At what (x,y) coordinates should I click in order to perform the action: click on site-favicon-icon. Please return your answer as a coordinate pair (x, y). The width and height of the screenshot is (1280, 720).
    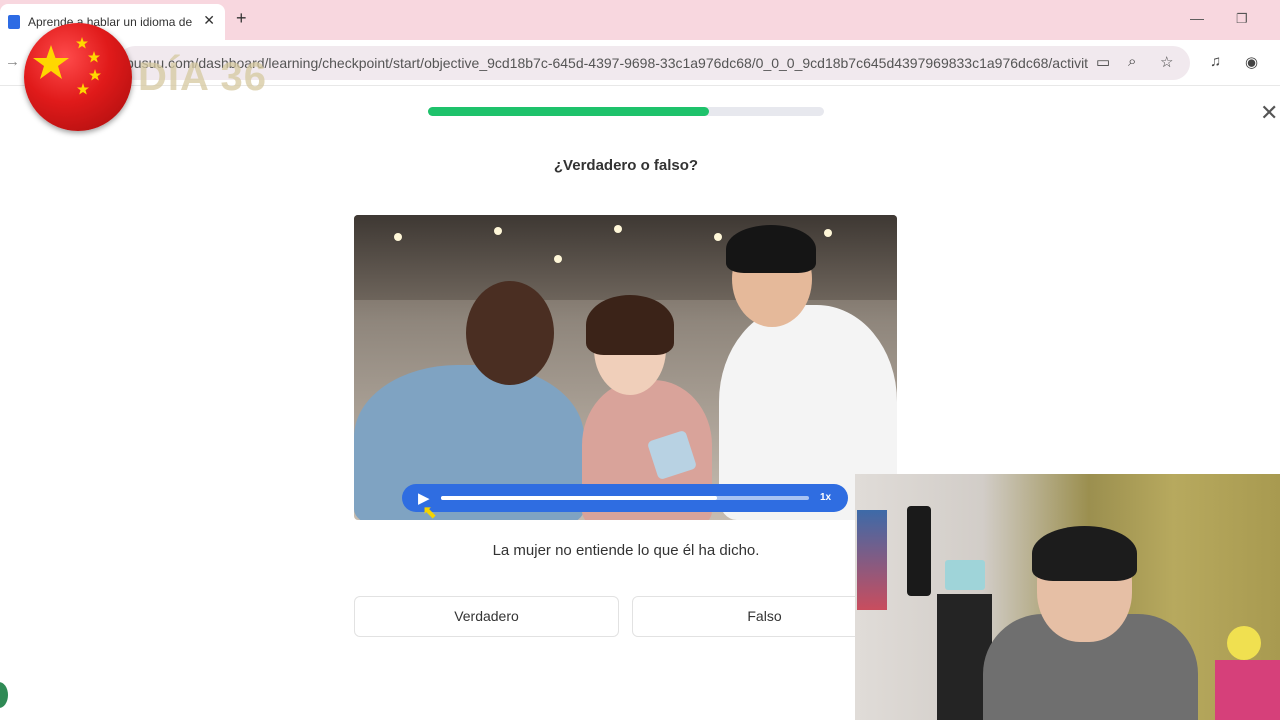
    Looking at the image, I should click on (14, 22).